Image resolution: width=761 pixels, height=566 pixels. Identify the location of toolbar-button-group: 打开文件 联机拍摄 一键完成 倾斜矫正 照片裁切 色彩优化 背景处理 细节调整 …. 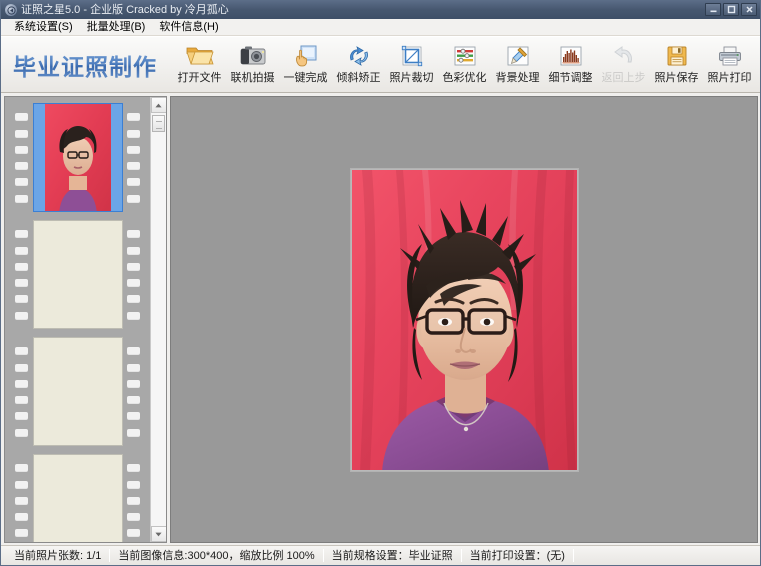
(464, 65).